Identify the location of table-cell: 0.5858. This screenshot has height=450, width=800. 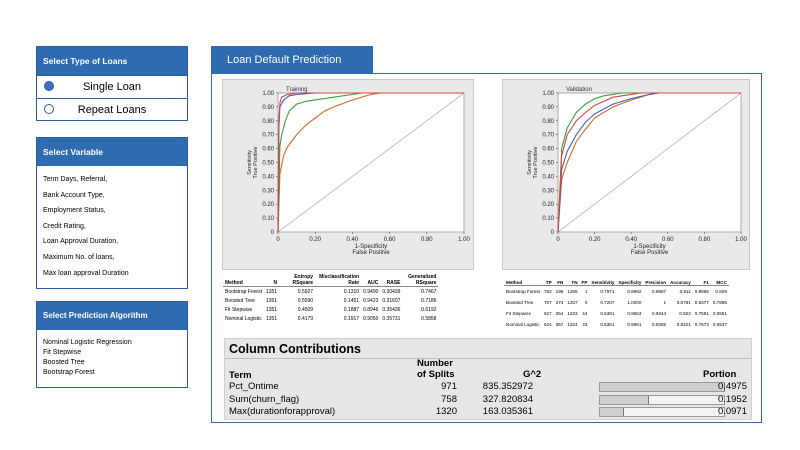
(429, 318).